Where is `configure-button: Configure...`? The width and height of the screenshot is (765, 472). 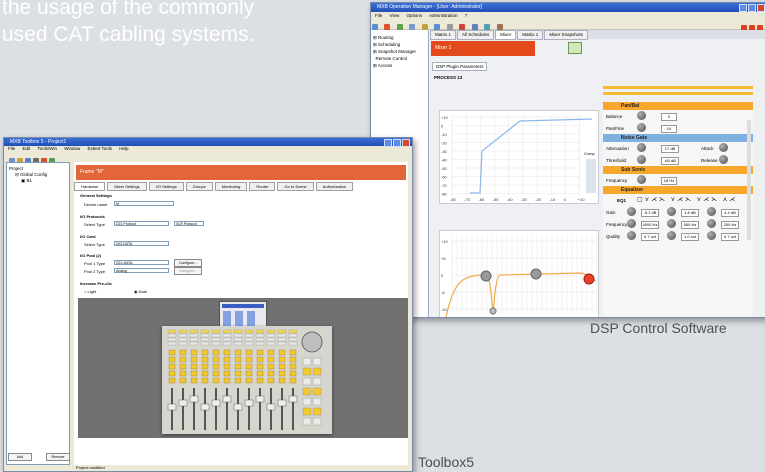
configure-button: Configure... is located at coordinates (188, 263).